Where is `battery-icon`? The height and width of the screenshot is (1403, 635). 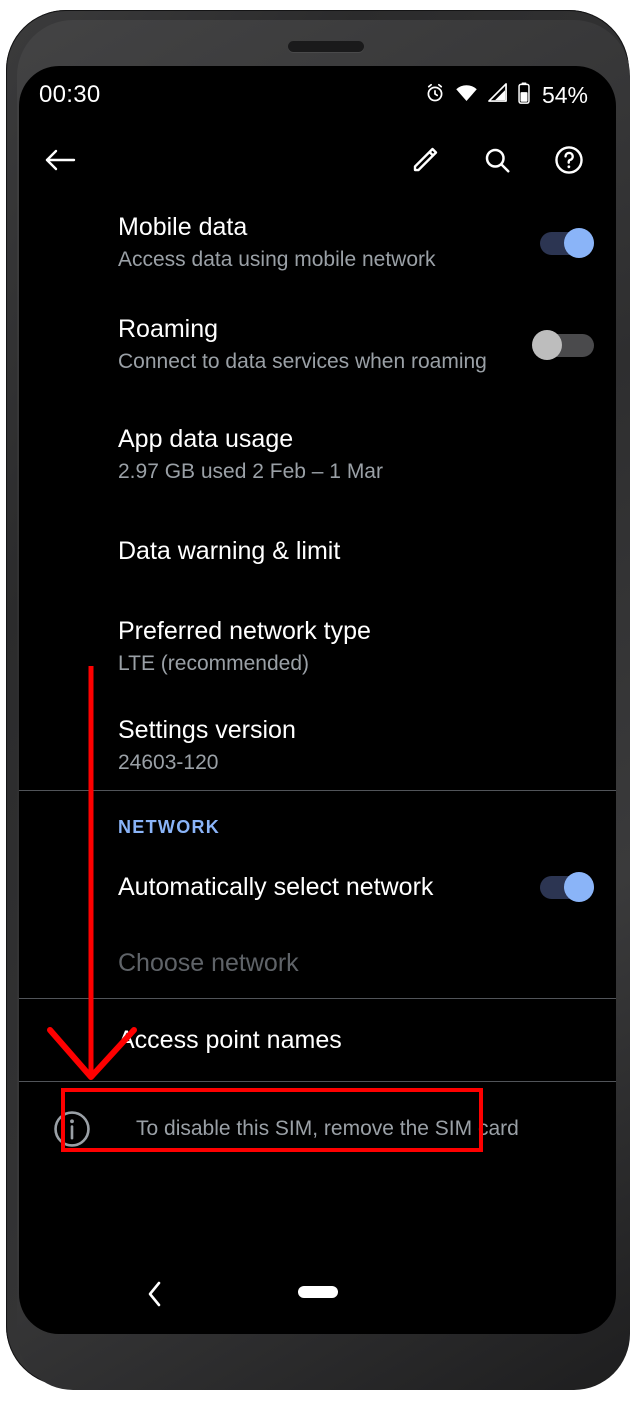 battery-icon is located at coordinates (524, 95).